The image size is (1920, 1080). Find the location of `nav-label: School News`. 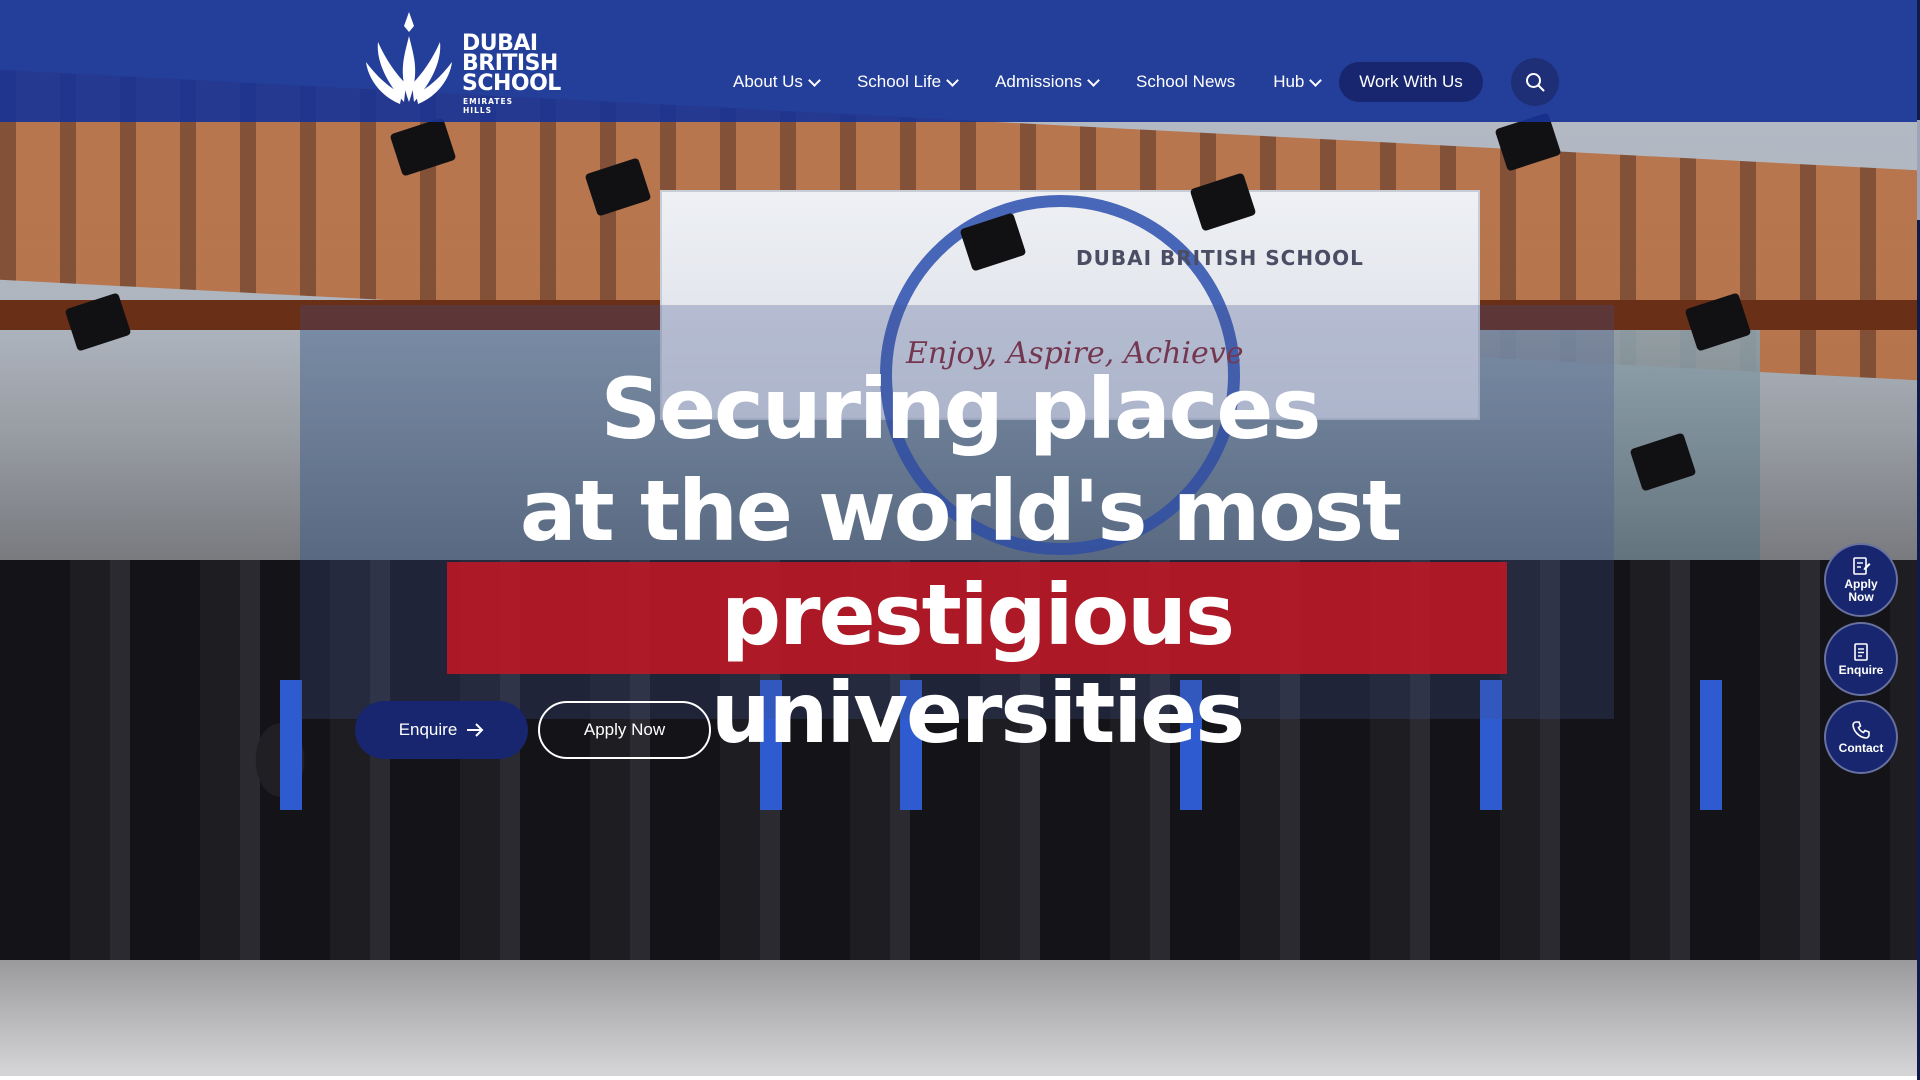

nav-label: School News is located at coordinates (1185, 81).